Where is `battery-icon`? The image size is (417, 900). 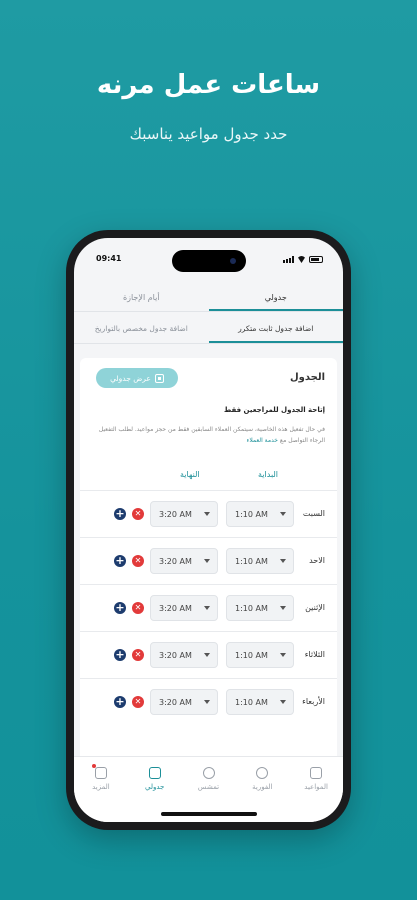
battery-icon is located at coordinates (316, 259).